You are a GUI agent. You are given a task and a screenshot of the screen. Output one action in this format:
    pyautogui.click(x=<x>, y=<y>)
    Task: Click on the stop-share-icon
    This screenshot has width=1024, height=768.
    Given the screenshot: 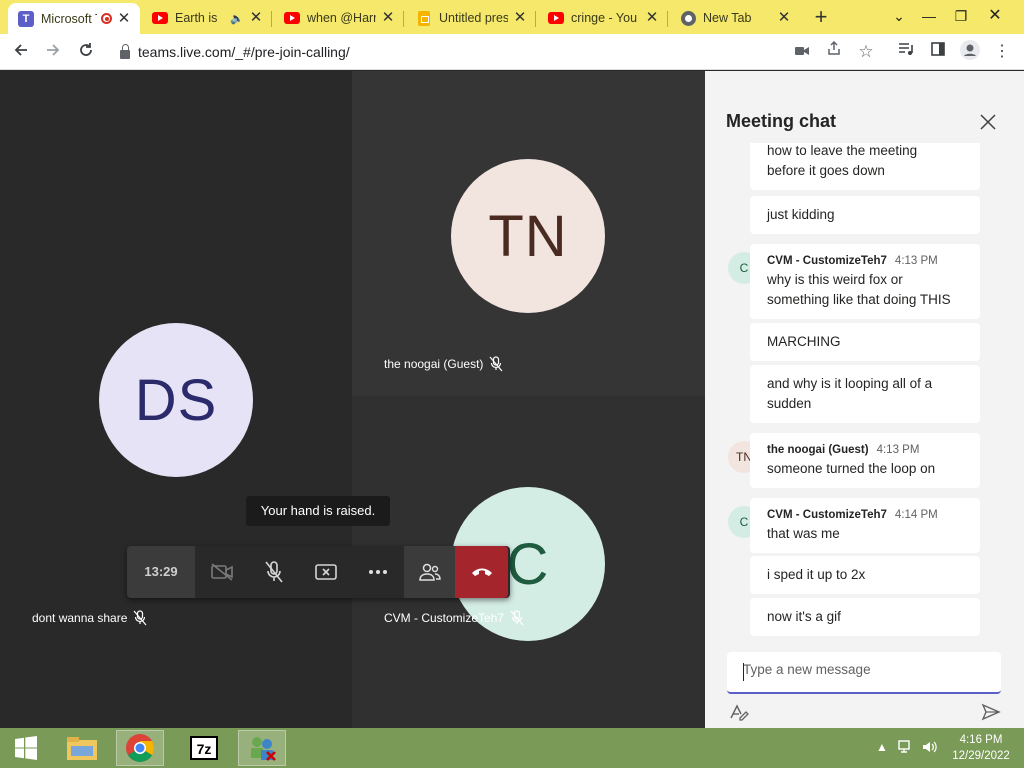 What is the action you would take?
    pyautogui.click(x=326, y=572)
    